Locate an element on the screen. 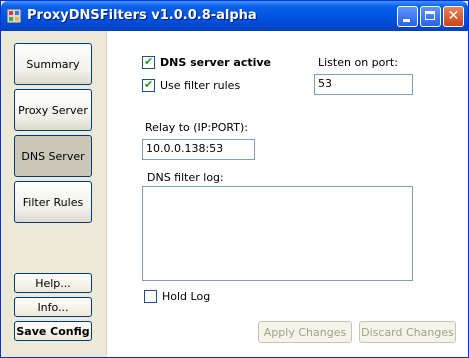  minimize-icon is located at coordinates (406, 20).